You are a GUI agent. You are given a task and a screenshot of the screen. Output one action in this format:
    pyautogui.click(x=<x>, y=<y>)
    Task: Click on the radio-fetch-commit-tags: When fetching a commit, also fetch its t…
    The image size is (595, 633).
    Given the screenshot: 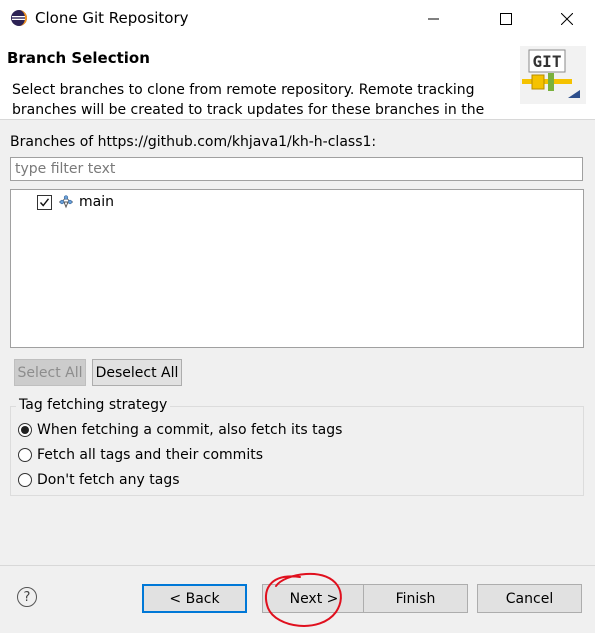 What is the action you would take?
    pyautogui.click(x=180, y=430)
    